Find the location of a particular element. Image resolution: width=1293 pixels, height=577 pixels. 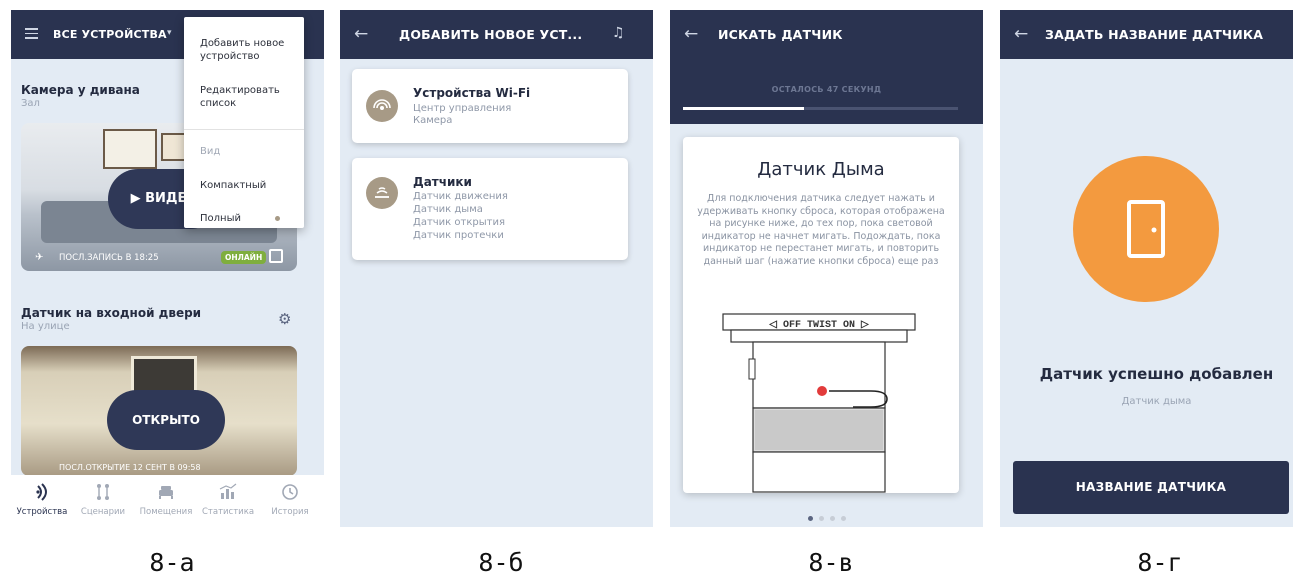

selected-dot is located at coordinates (277, 218).